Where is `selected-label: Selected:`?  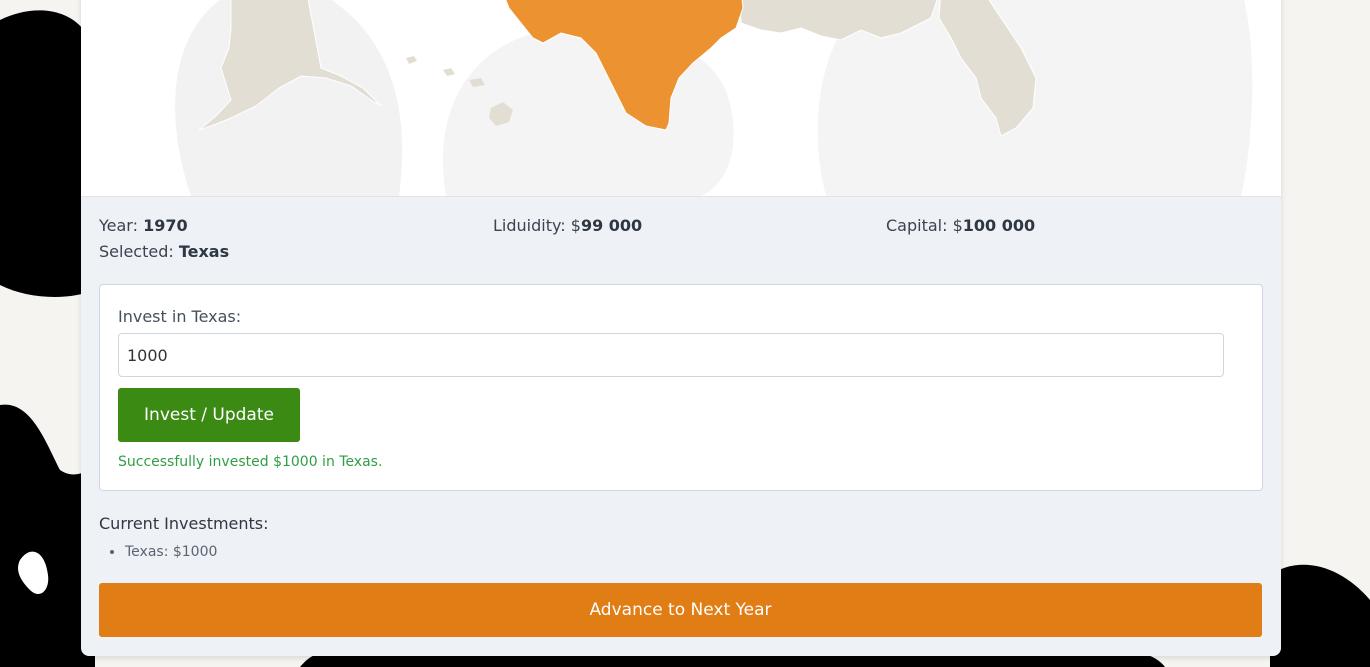 selected-label: Selected: is located at coordinates (139, 251).